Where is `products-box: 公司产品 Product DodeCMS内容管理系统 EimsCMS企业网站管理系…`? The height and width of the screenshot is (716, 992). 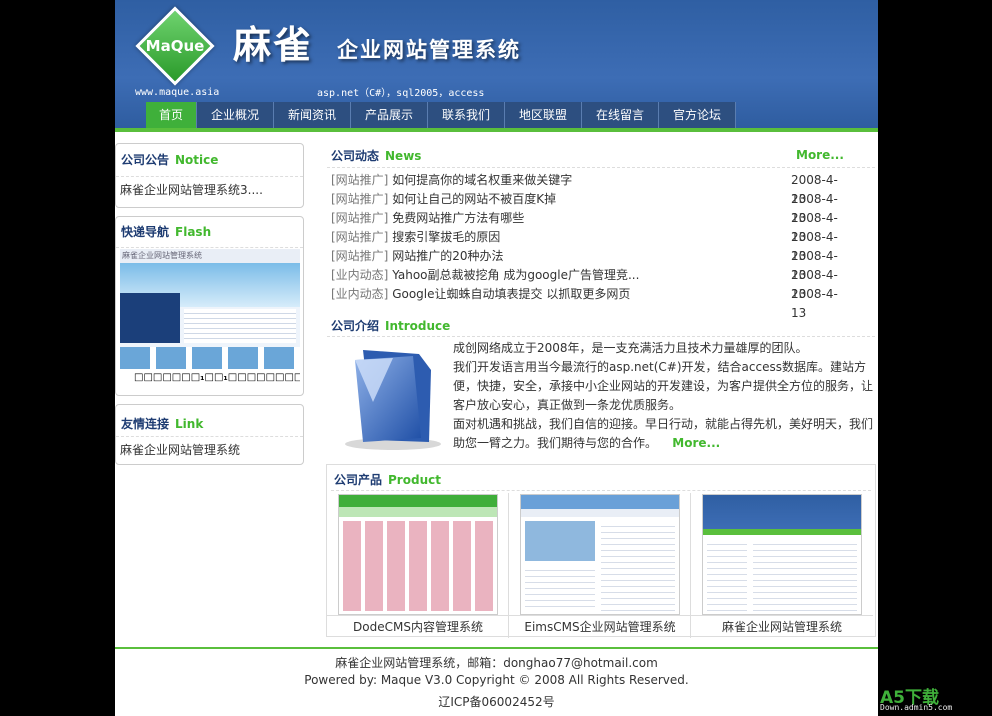 products-box: 公司产品 Product DodeCMS内容管理系统 EimsCMS企业网站管理系… is located at coordinates (601, 551).